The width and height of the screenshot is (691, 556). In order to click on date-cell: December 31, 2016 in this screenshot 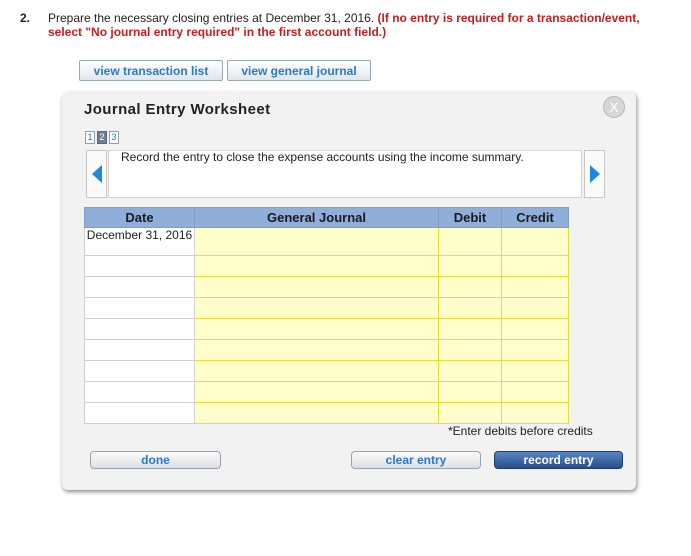, I will do `click(139, 241)`.